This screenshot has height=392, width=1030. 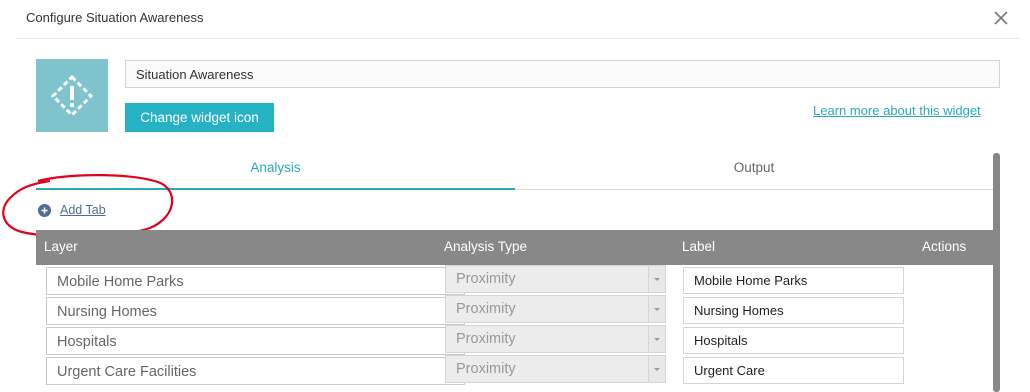 I want to click on table-row: Urgent Care Facilities Proximity, so click(x=514, y=370).